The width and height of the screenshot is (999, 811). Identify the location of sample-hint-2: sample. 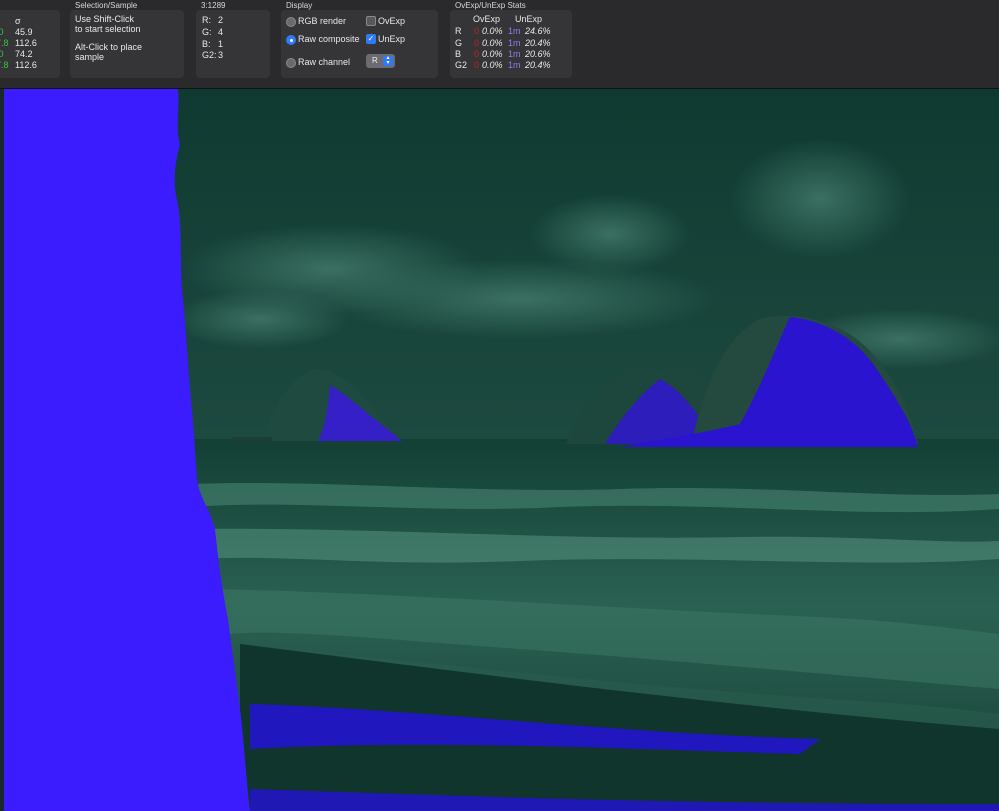
(90, 57).